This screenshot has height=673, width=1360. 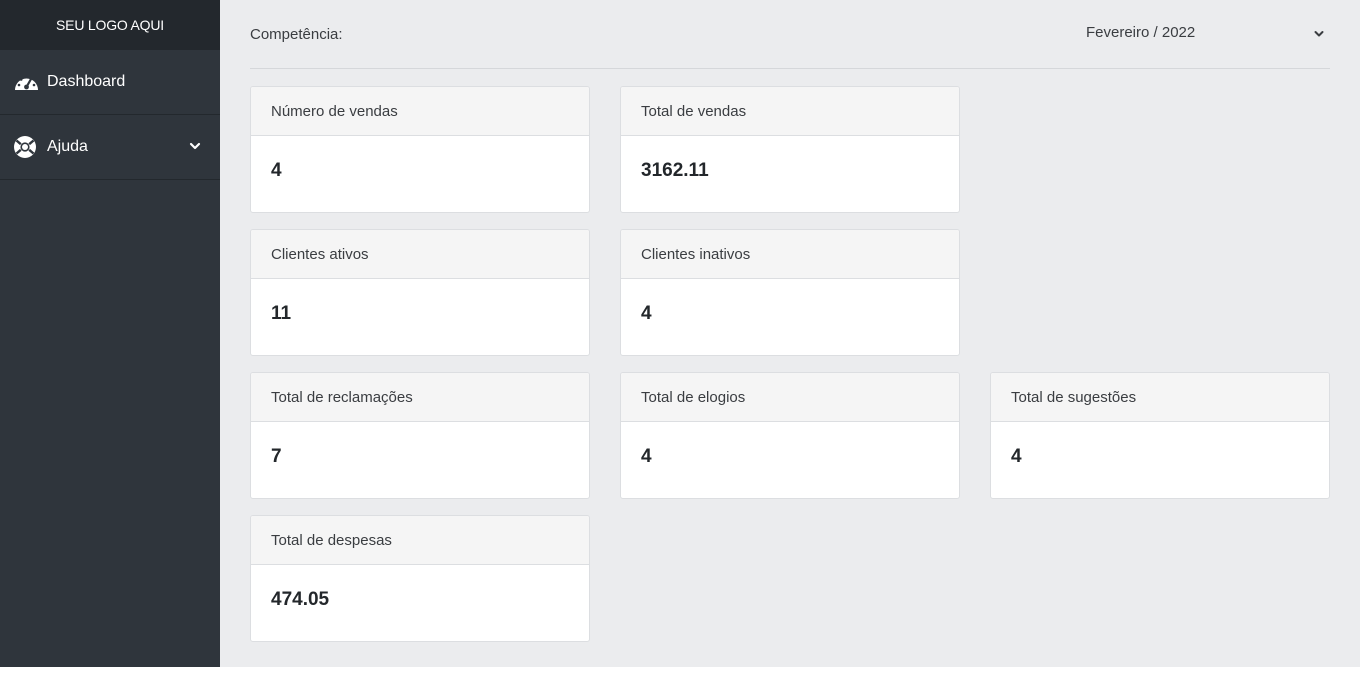 What do you see at coordinates (26, 147) in the screenshot?
I see `lifebuoy-icon` at bounding box center [26, 147].